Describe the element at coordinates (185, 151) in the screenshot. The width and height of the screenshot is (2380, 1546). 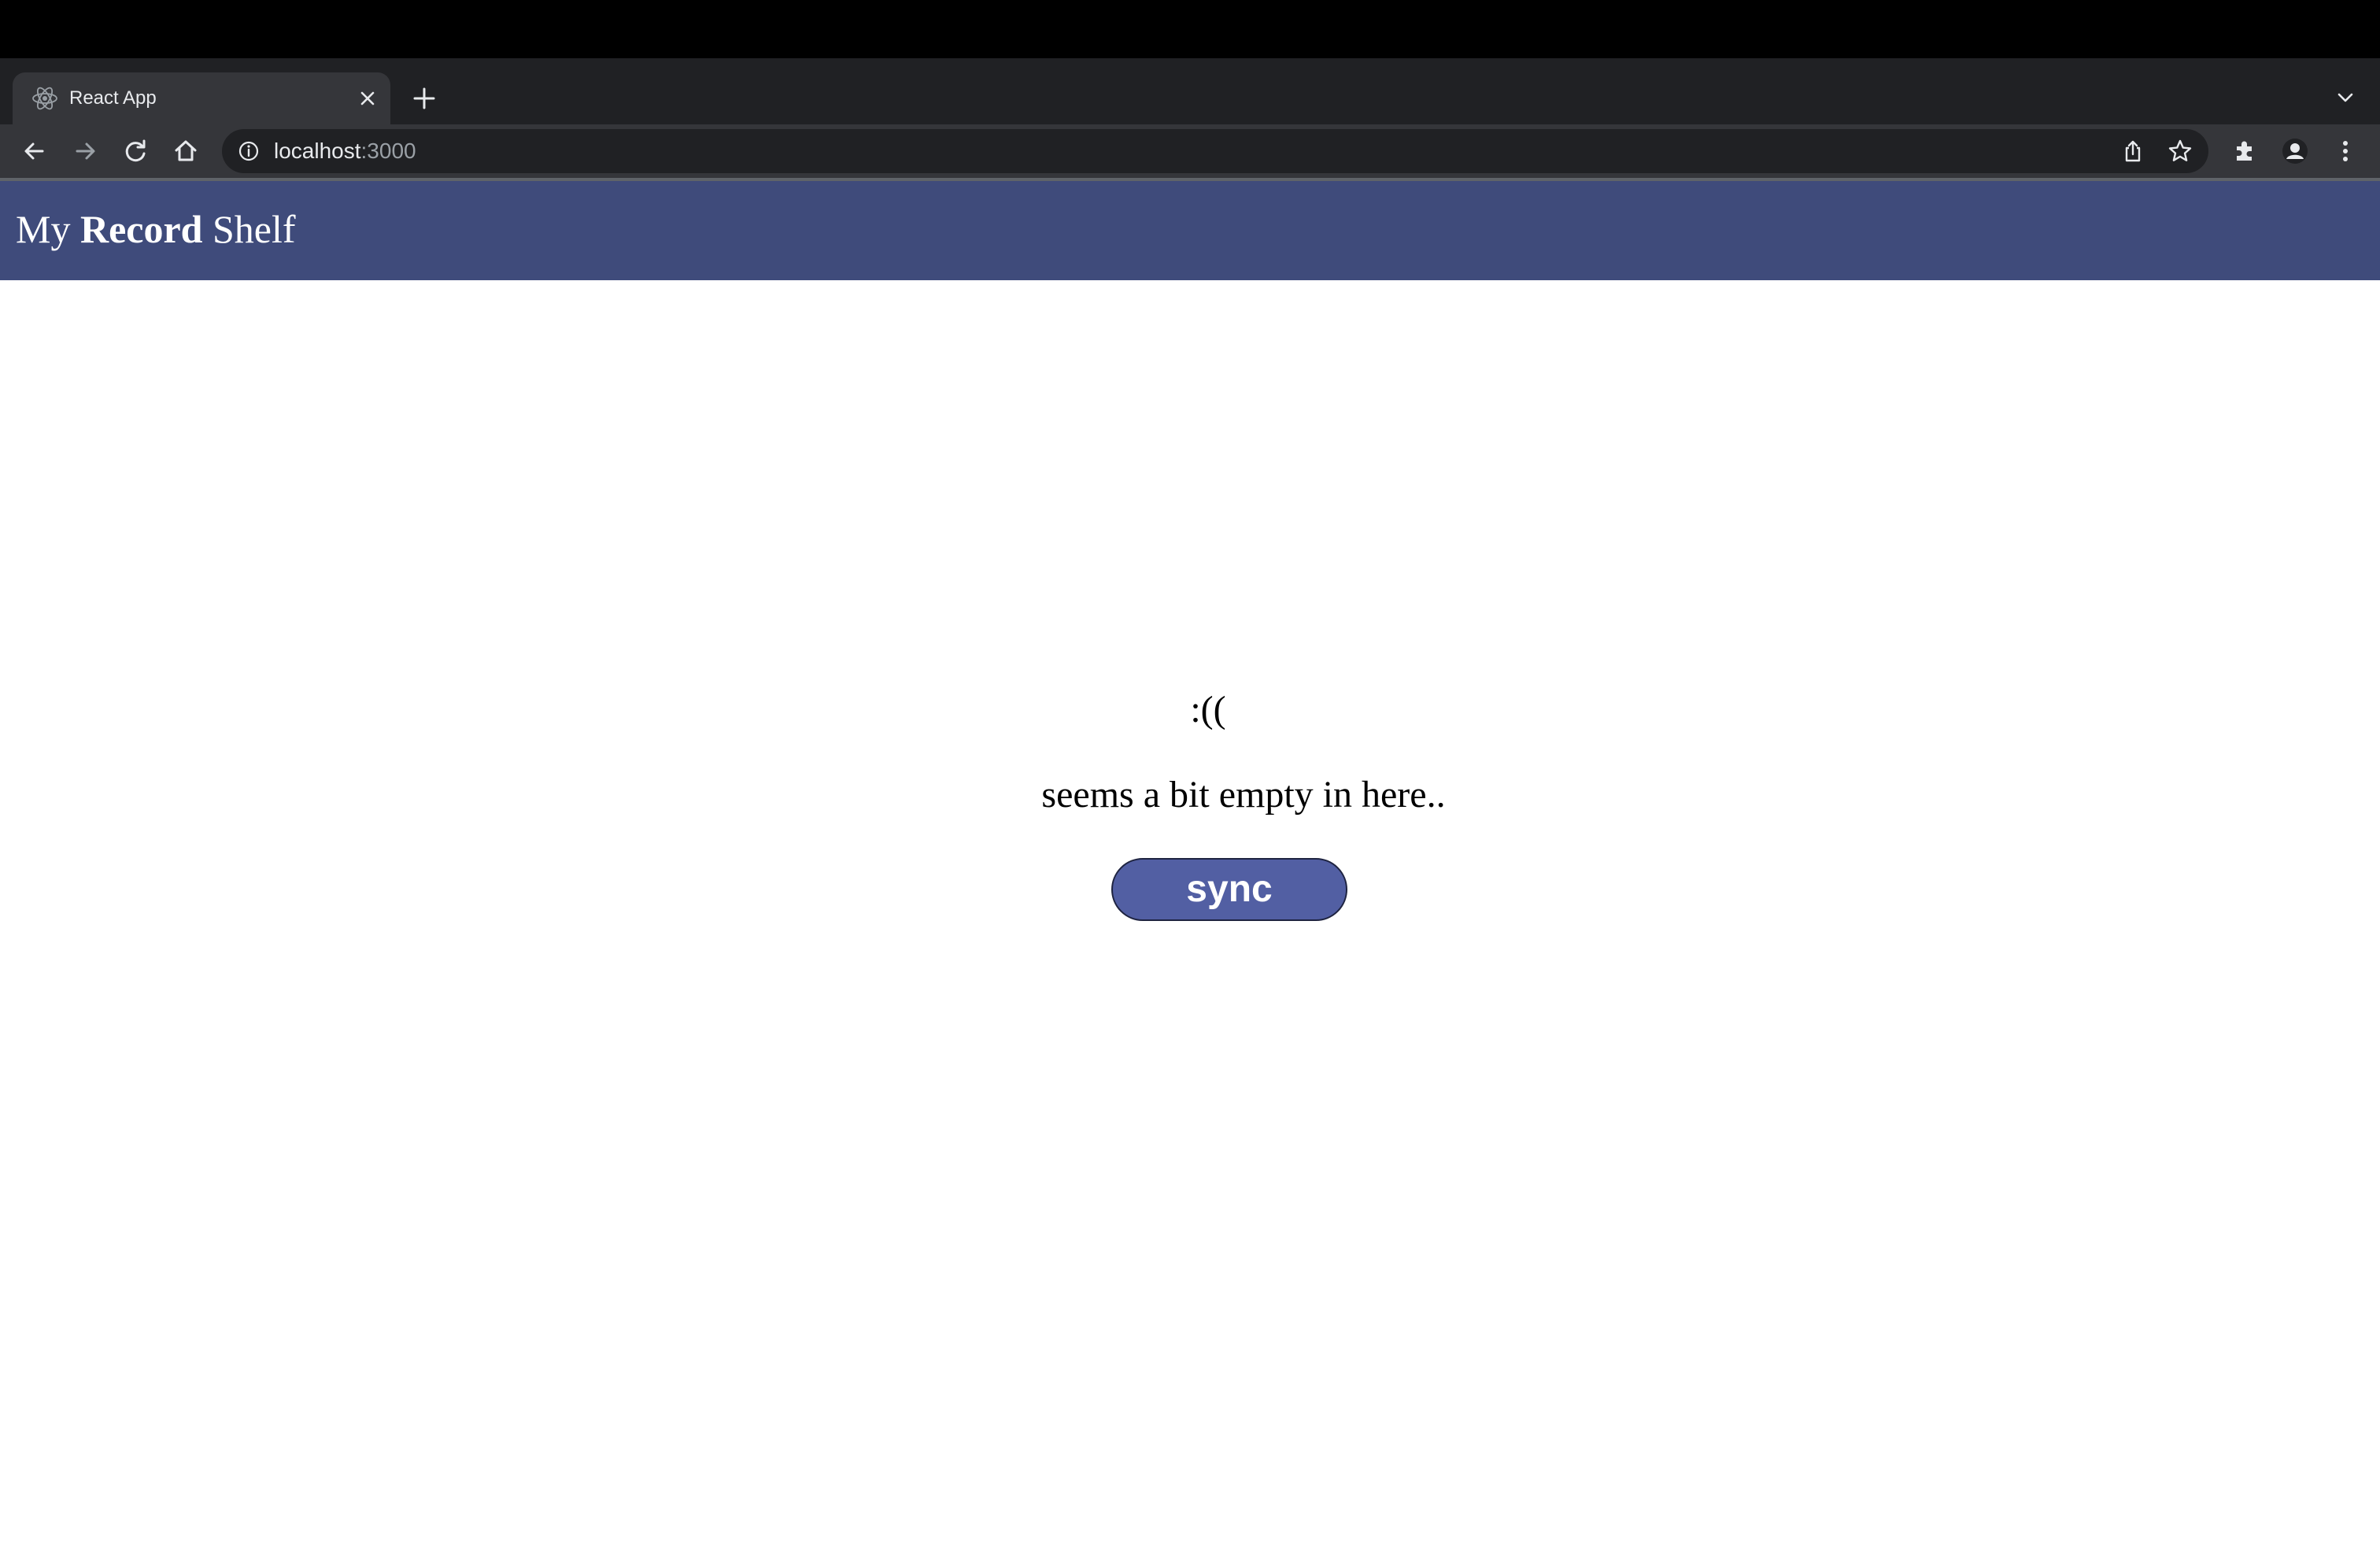
I see `home-icon` at that location.